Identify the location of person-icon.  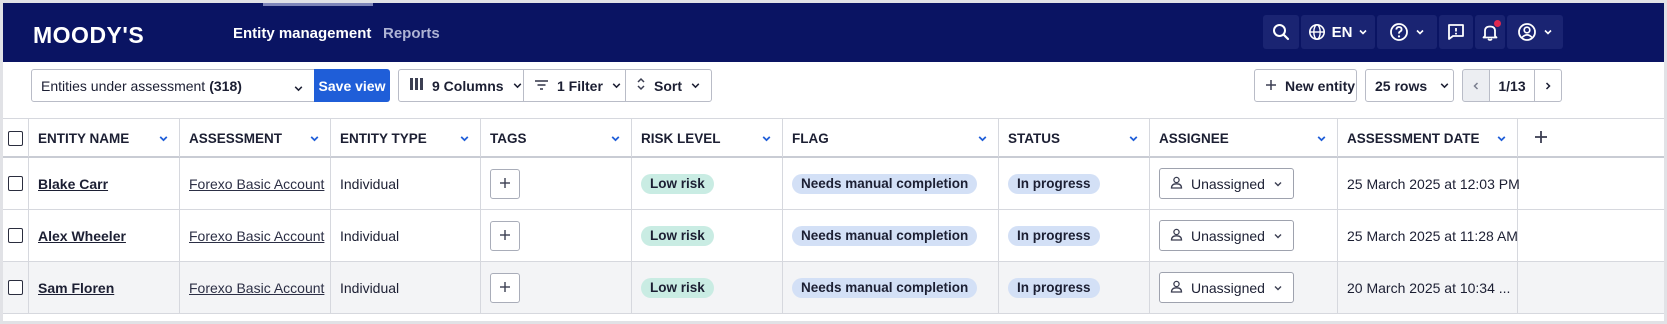
(1176, 184).